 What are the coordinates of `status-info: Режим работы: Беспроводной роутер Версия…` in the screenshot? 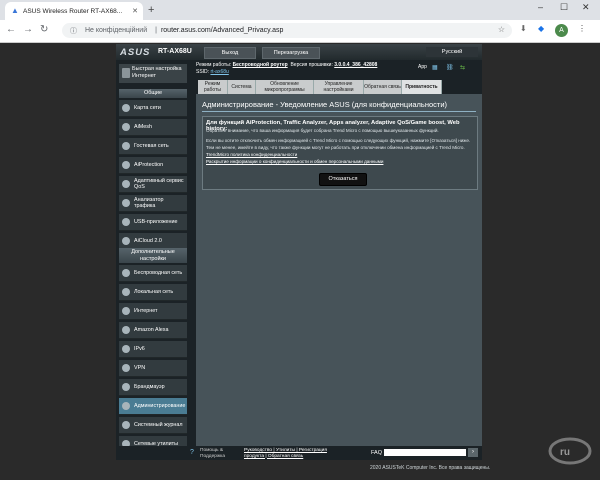 It's located at (287, 68).